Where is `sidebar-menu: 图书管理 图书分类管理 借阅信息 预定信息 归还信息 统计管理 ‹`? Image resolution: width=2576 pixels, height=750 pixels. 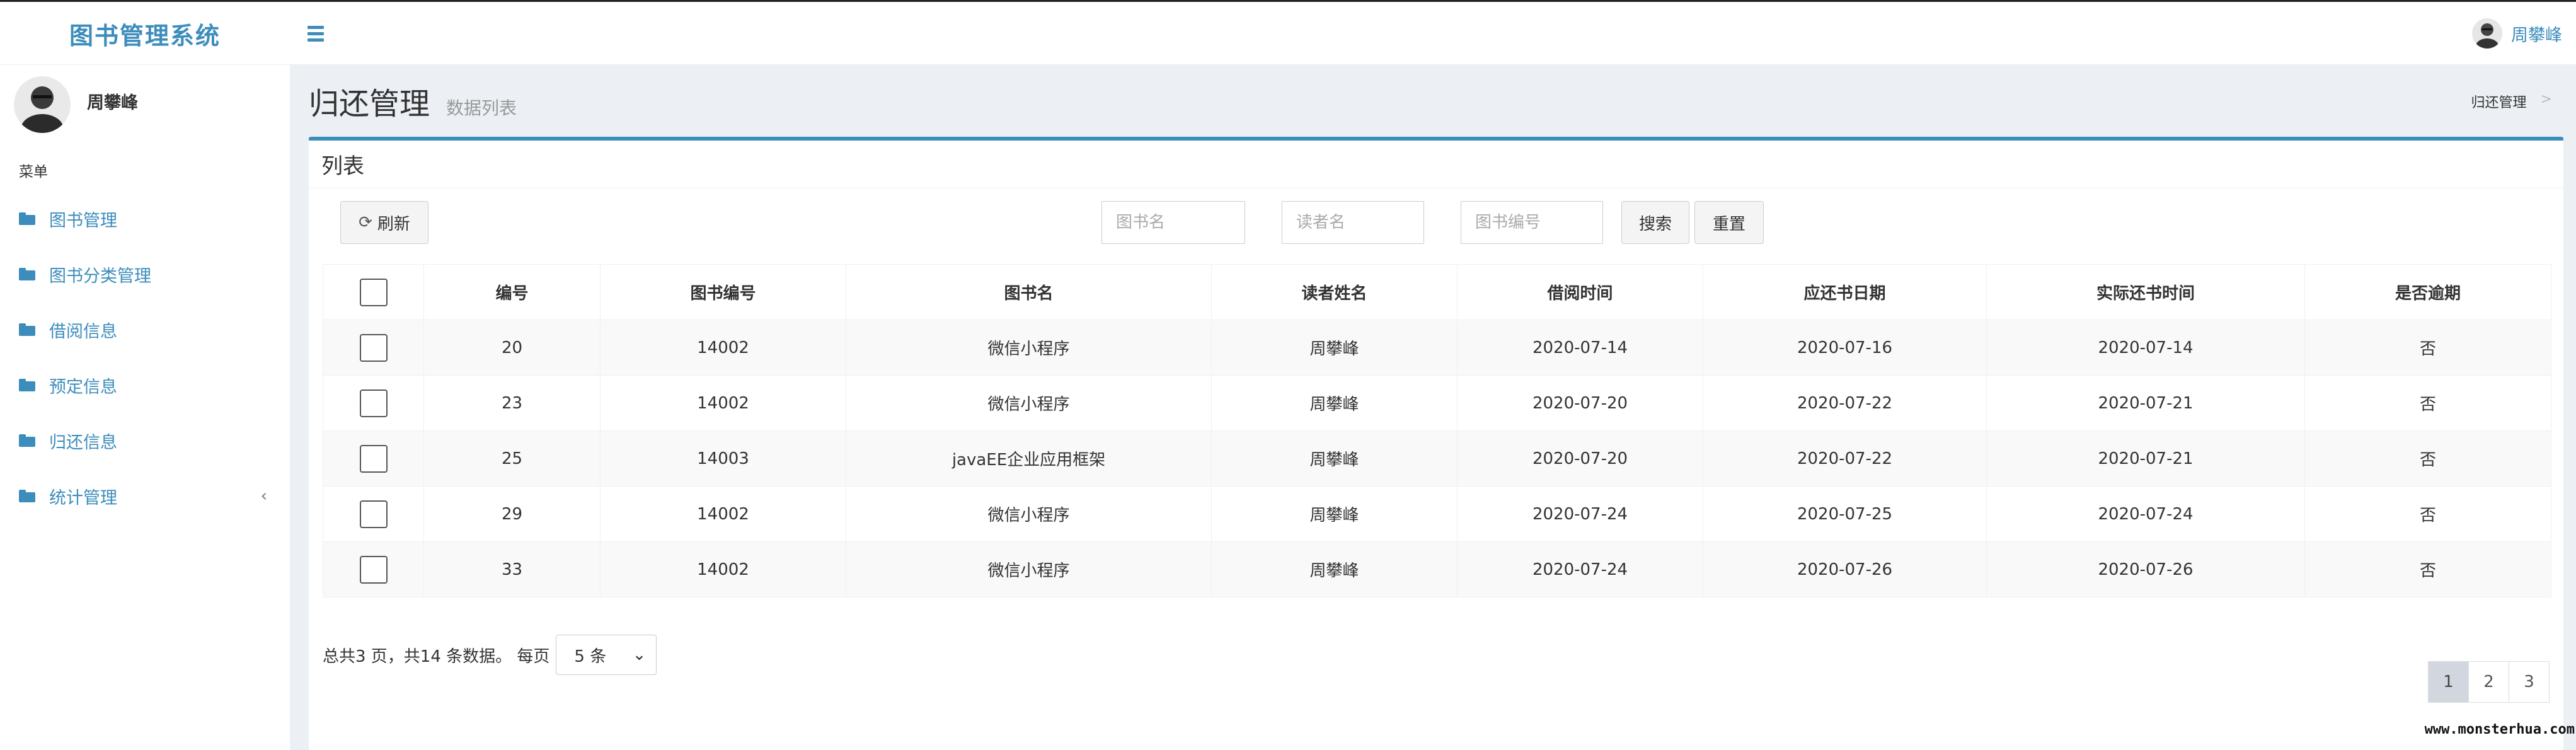
sidebar-menu: 图书管理 图书分类管理 借阅信息 预定信息 归还信息 统计管理 ‹ is located at coordinates (145, 357).